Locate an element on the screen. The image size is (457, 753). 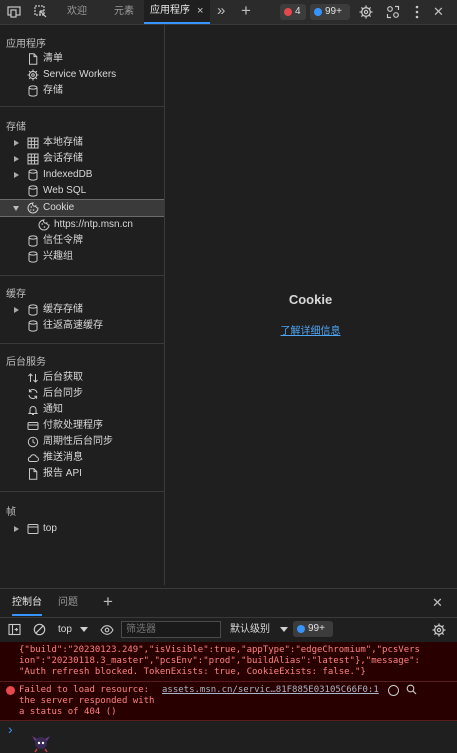
sidebar-toggle-icon is located at coordinates (14, 629).